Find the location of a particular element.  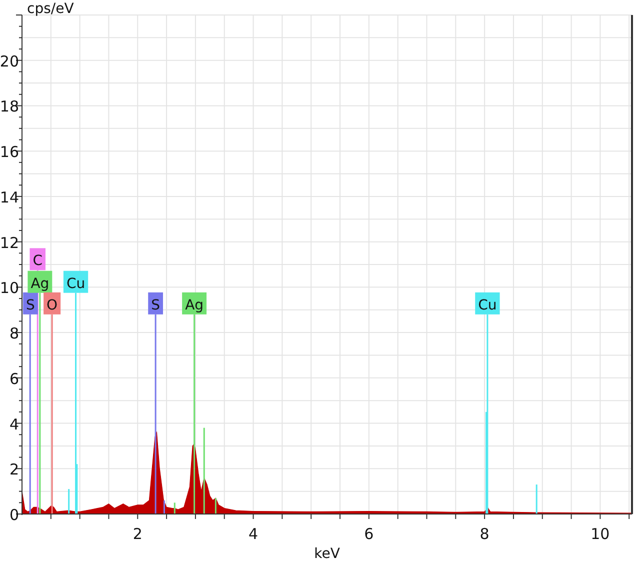

axis-tick-label: 12 is located at coordinates (9, 243).